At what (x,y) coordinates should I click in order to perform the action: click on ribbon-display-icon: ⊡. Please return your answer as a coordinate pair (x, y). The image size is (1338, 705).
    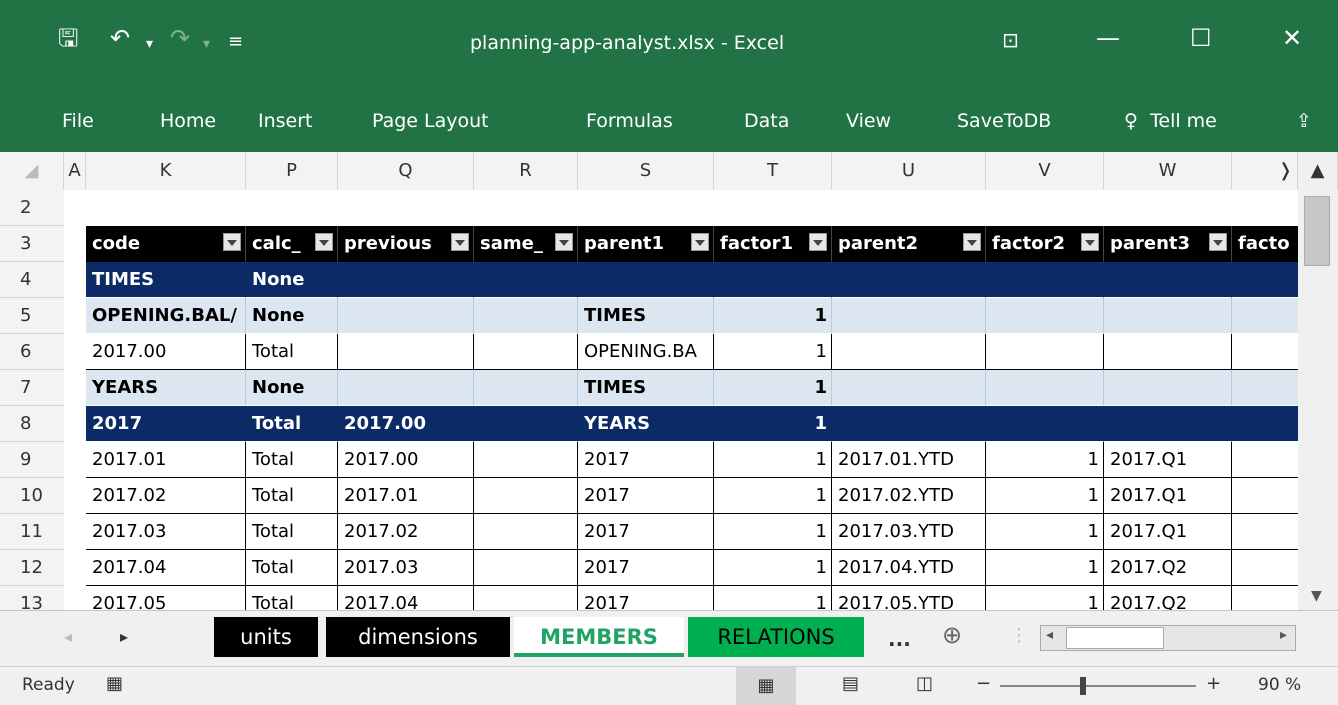
    Looking at the image, I should click on (1010, 40).